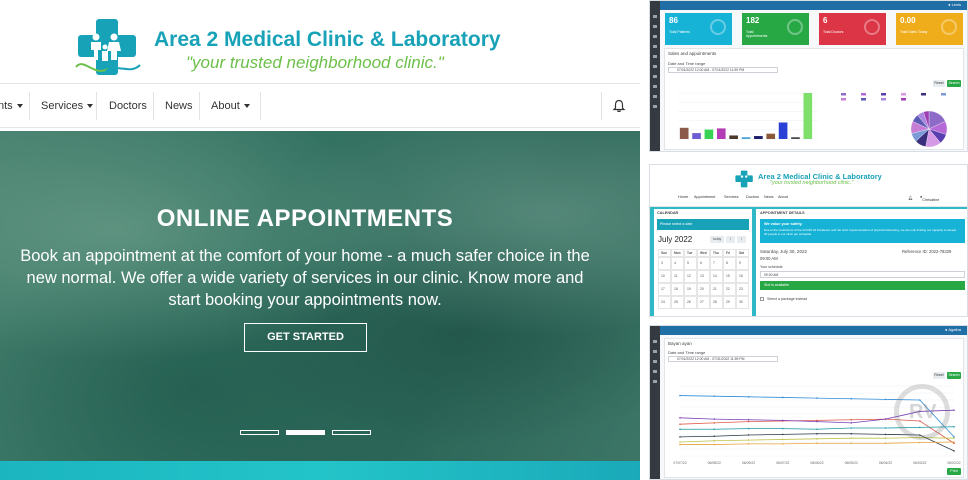 The height and width of the screenshot is (480, 968). Describe the element at coordinates (729, 302) in the screenshot. I see `calendar-day: 29` at that location.